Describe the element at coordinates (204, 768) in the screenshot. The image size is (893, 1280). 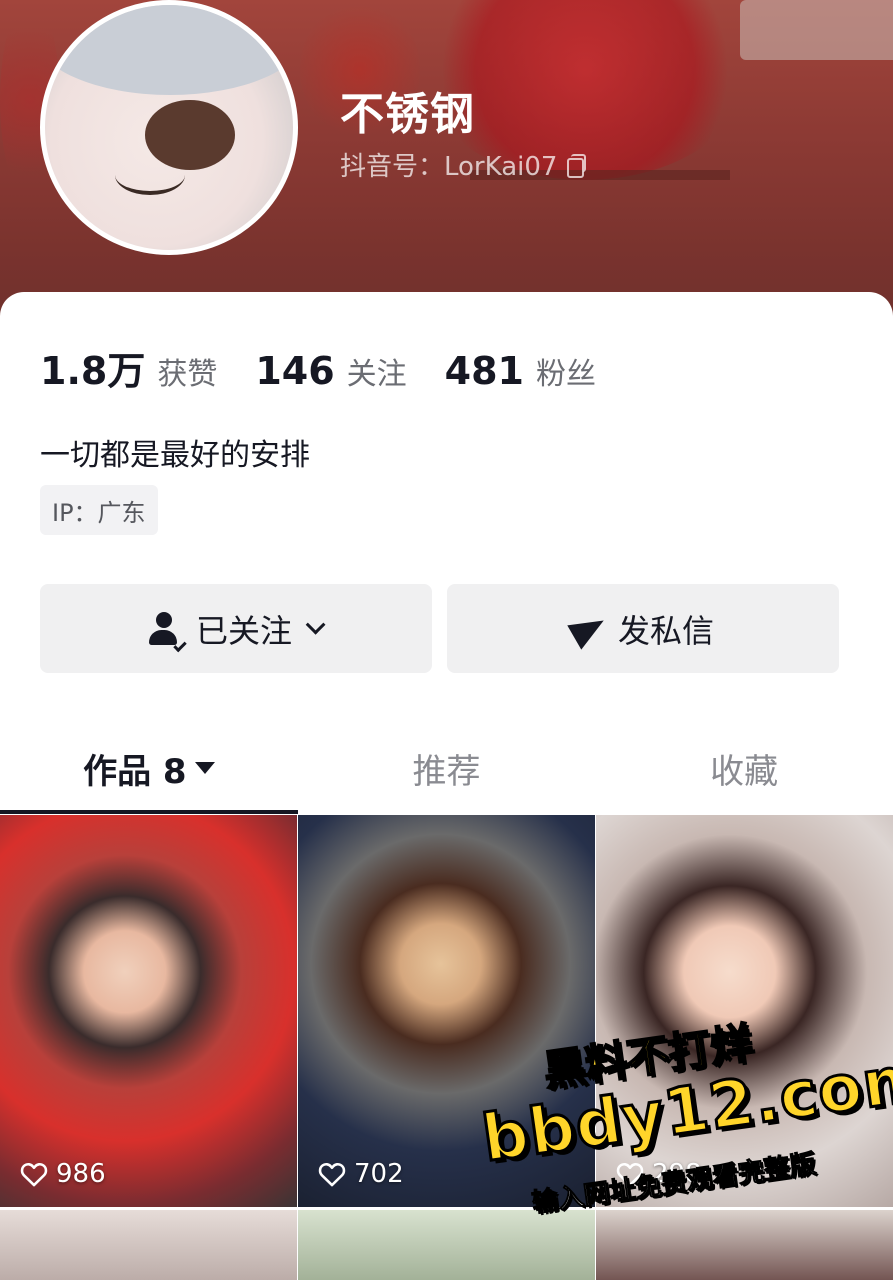
I see `caret-down-icon` at that location.